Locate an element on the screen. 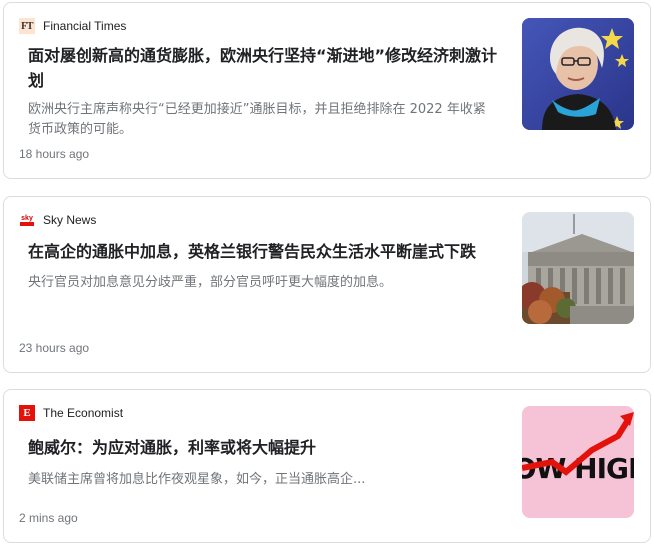 This screenshot has height=545, width=654. news-source: FT Financial Times is located at coordinates (72, 26).